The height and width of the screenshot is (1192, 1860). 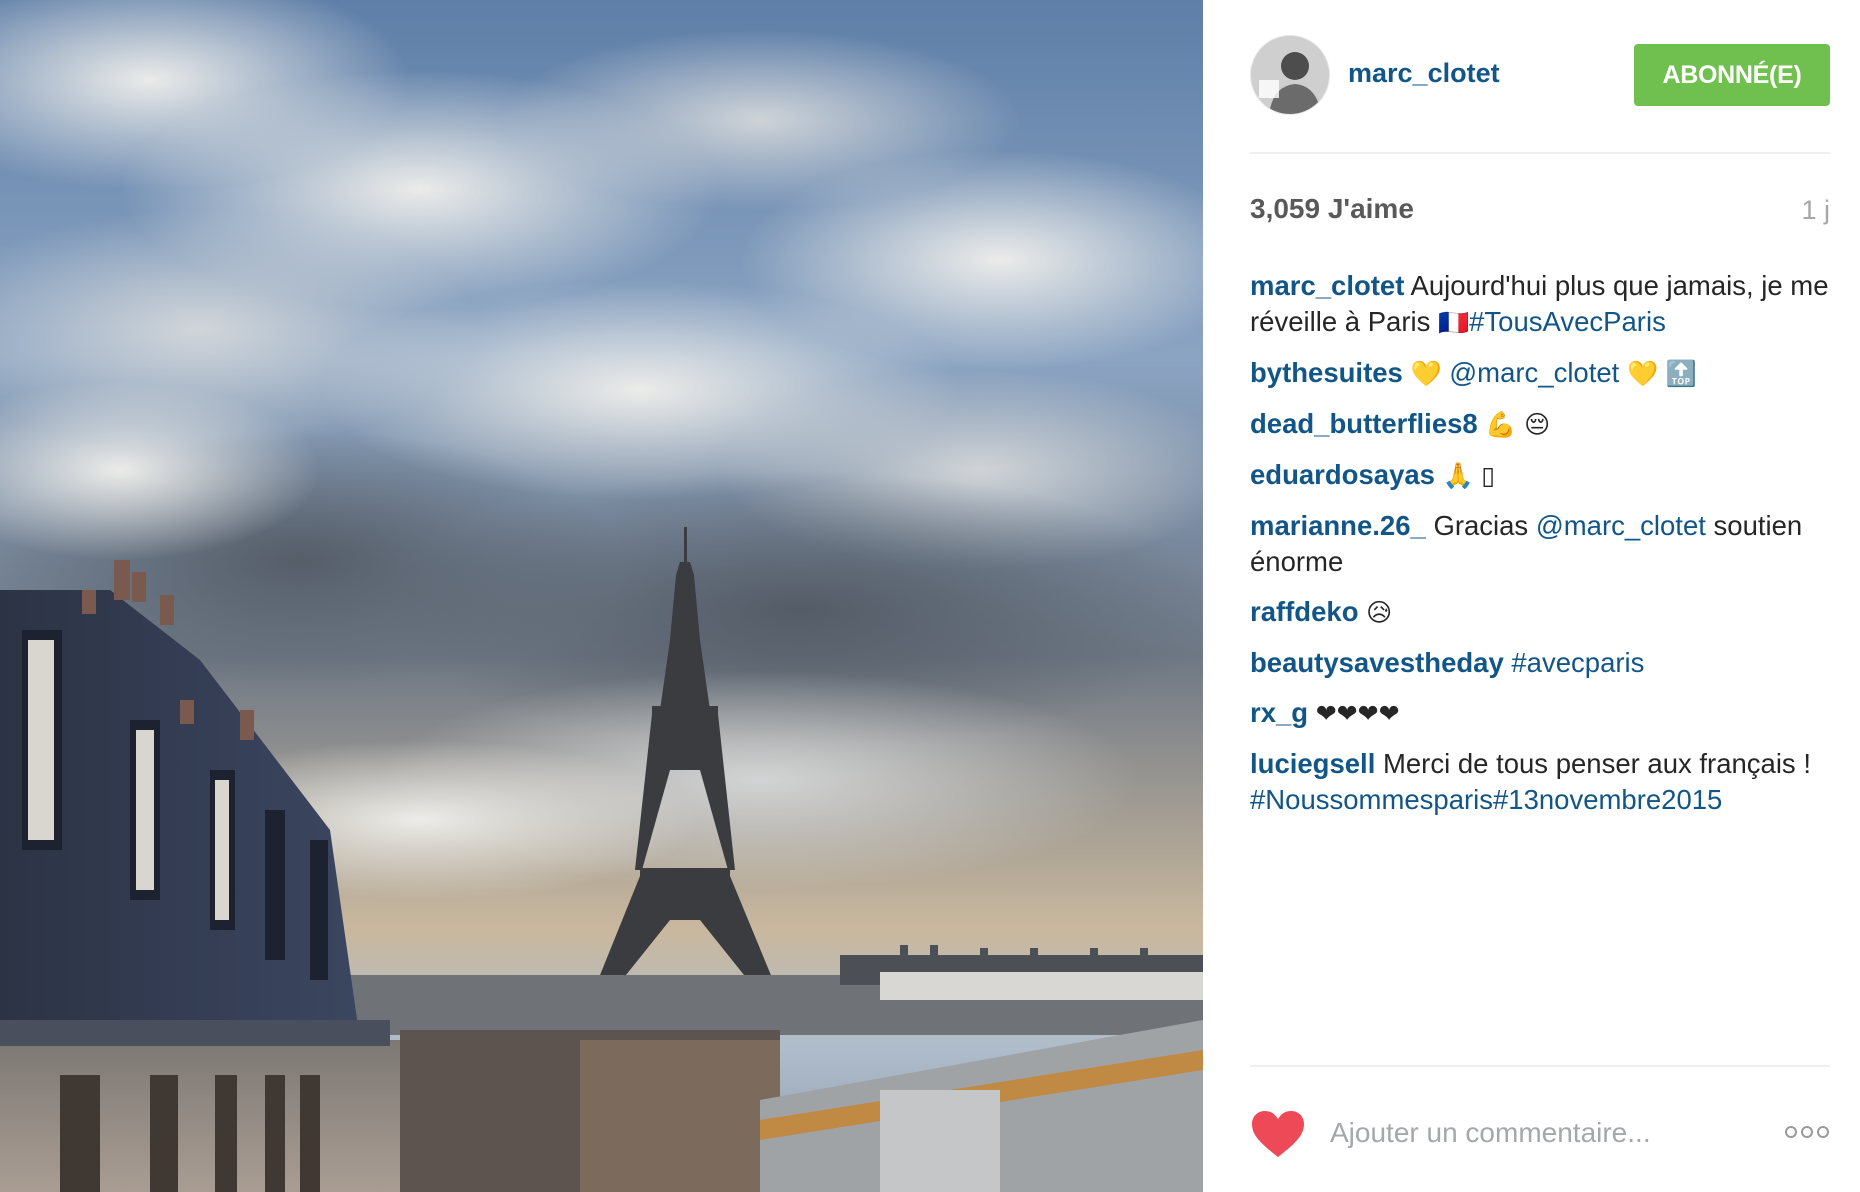 What do you see at coordinates (1338, 525) in the screenshot?
I see `comment-author: marianne.26_` at bounding box center [1338, 525].